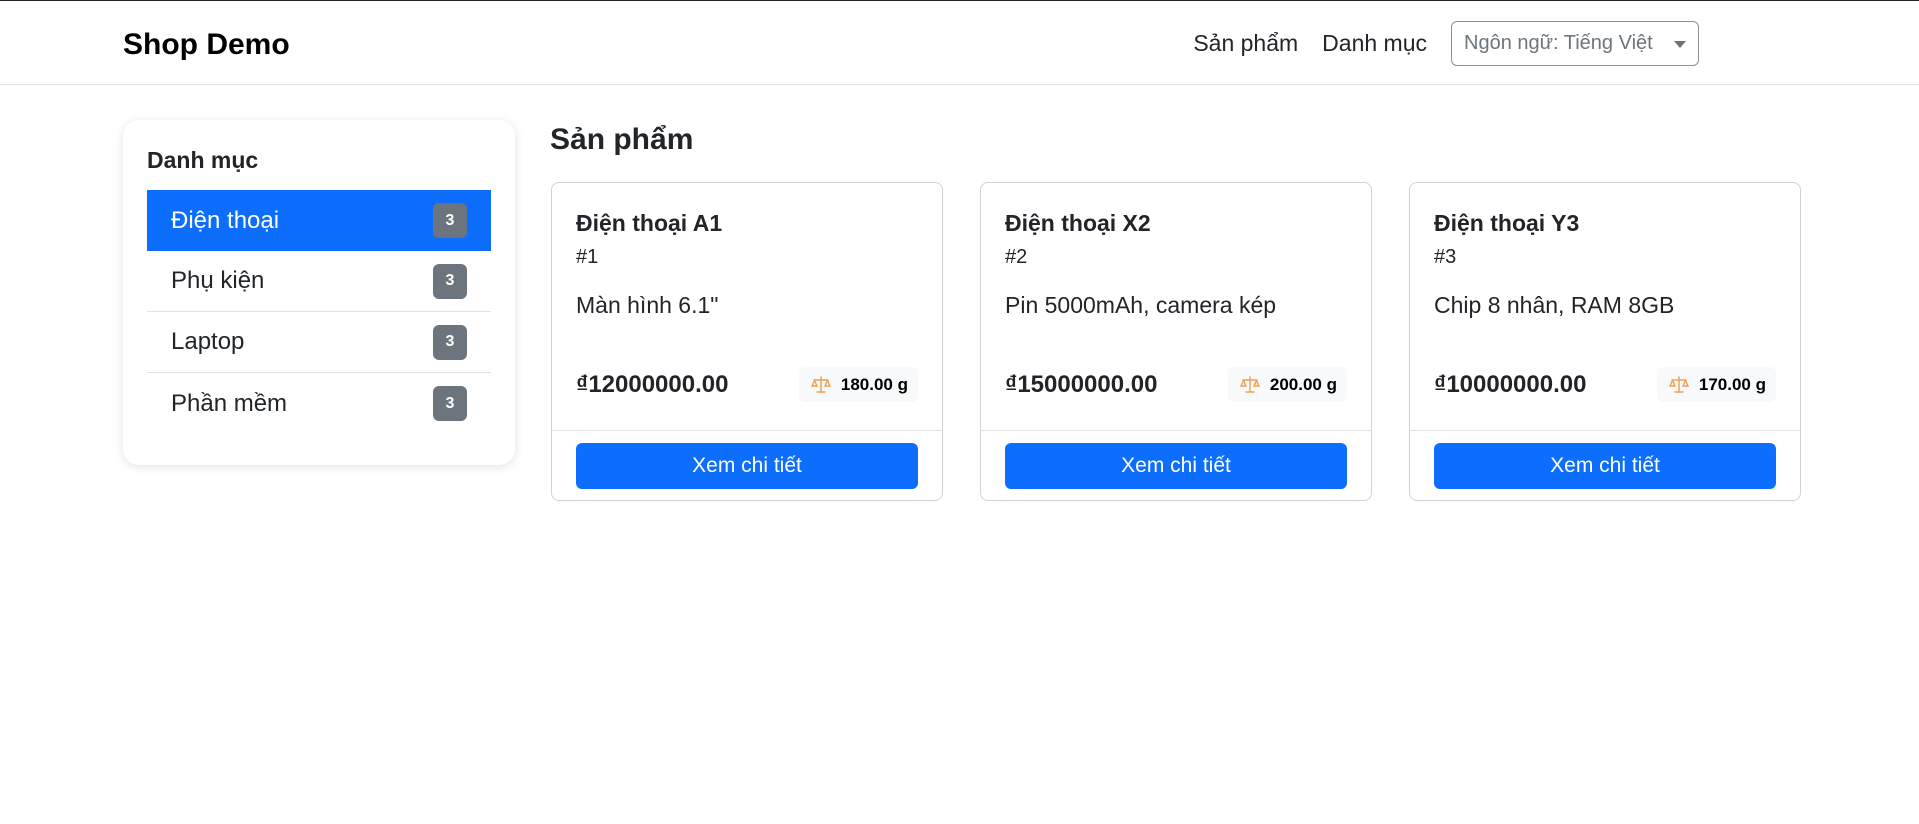 The width and height of the screenshot is (1919, 824). Describe the element at coordinates (229, 403) in the screenshot. I see `category-label: Phần mềm` at that location.